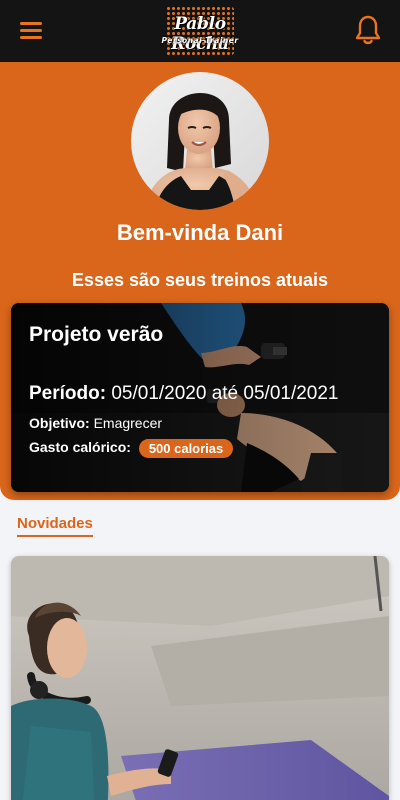  I want to click on calories-row: Gasto calórico: 500 calorias, so click(131, 448).